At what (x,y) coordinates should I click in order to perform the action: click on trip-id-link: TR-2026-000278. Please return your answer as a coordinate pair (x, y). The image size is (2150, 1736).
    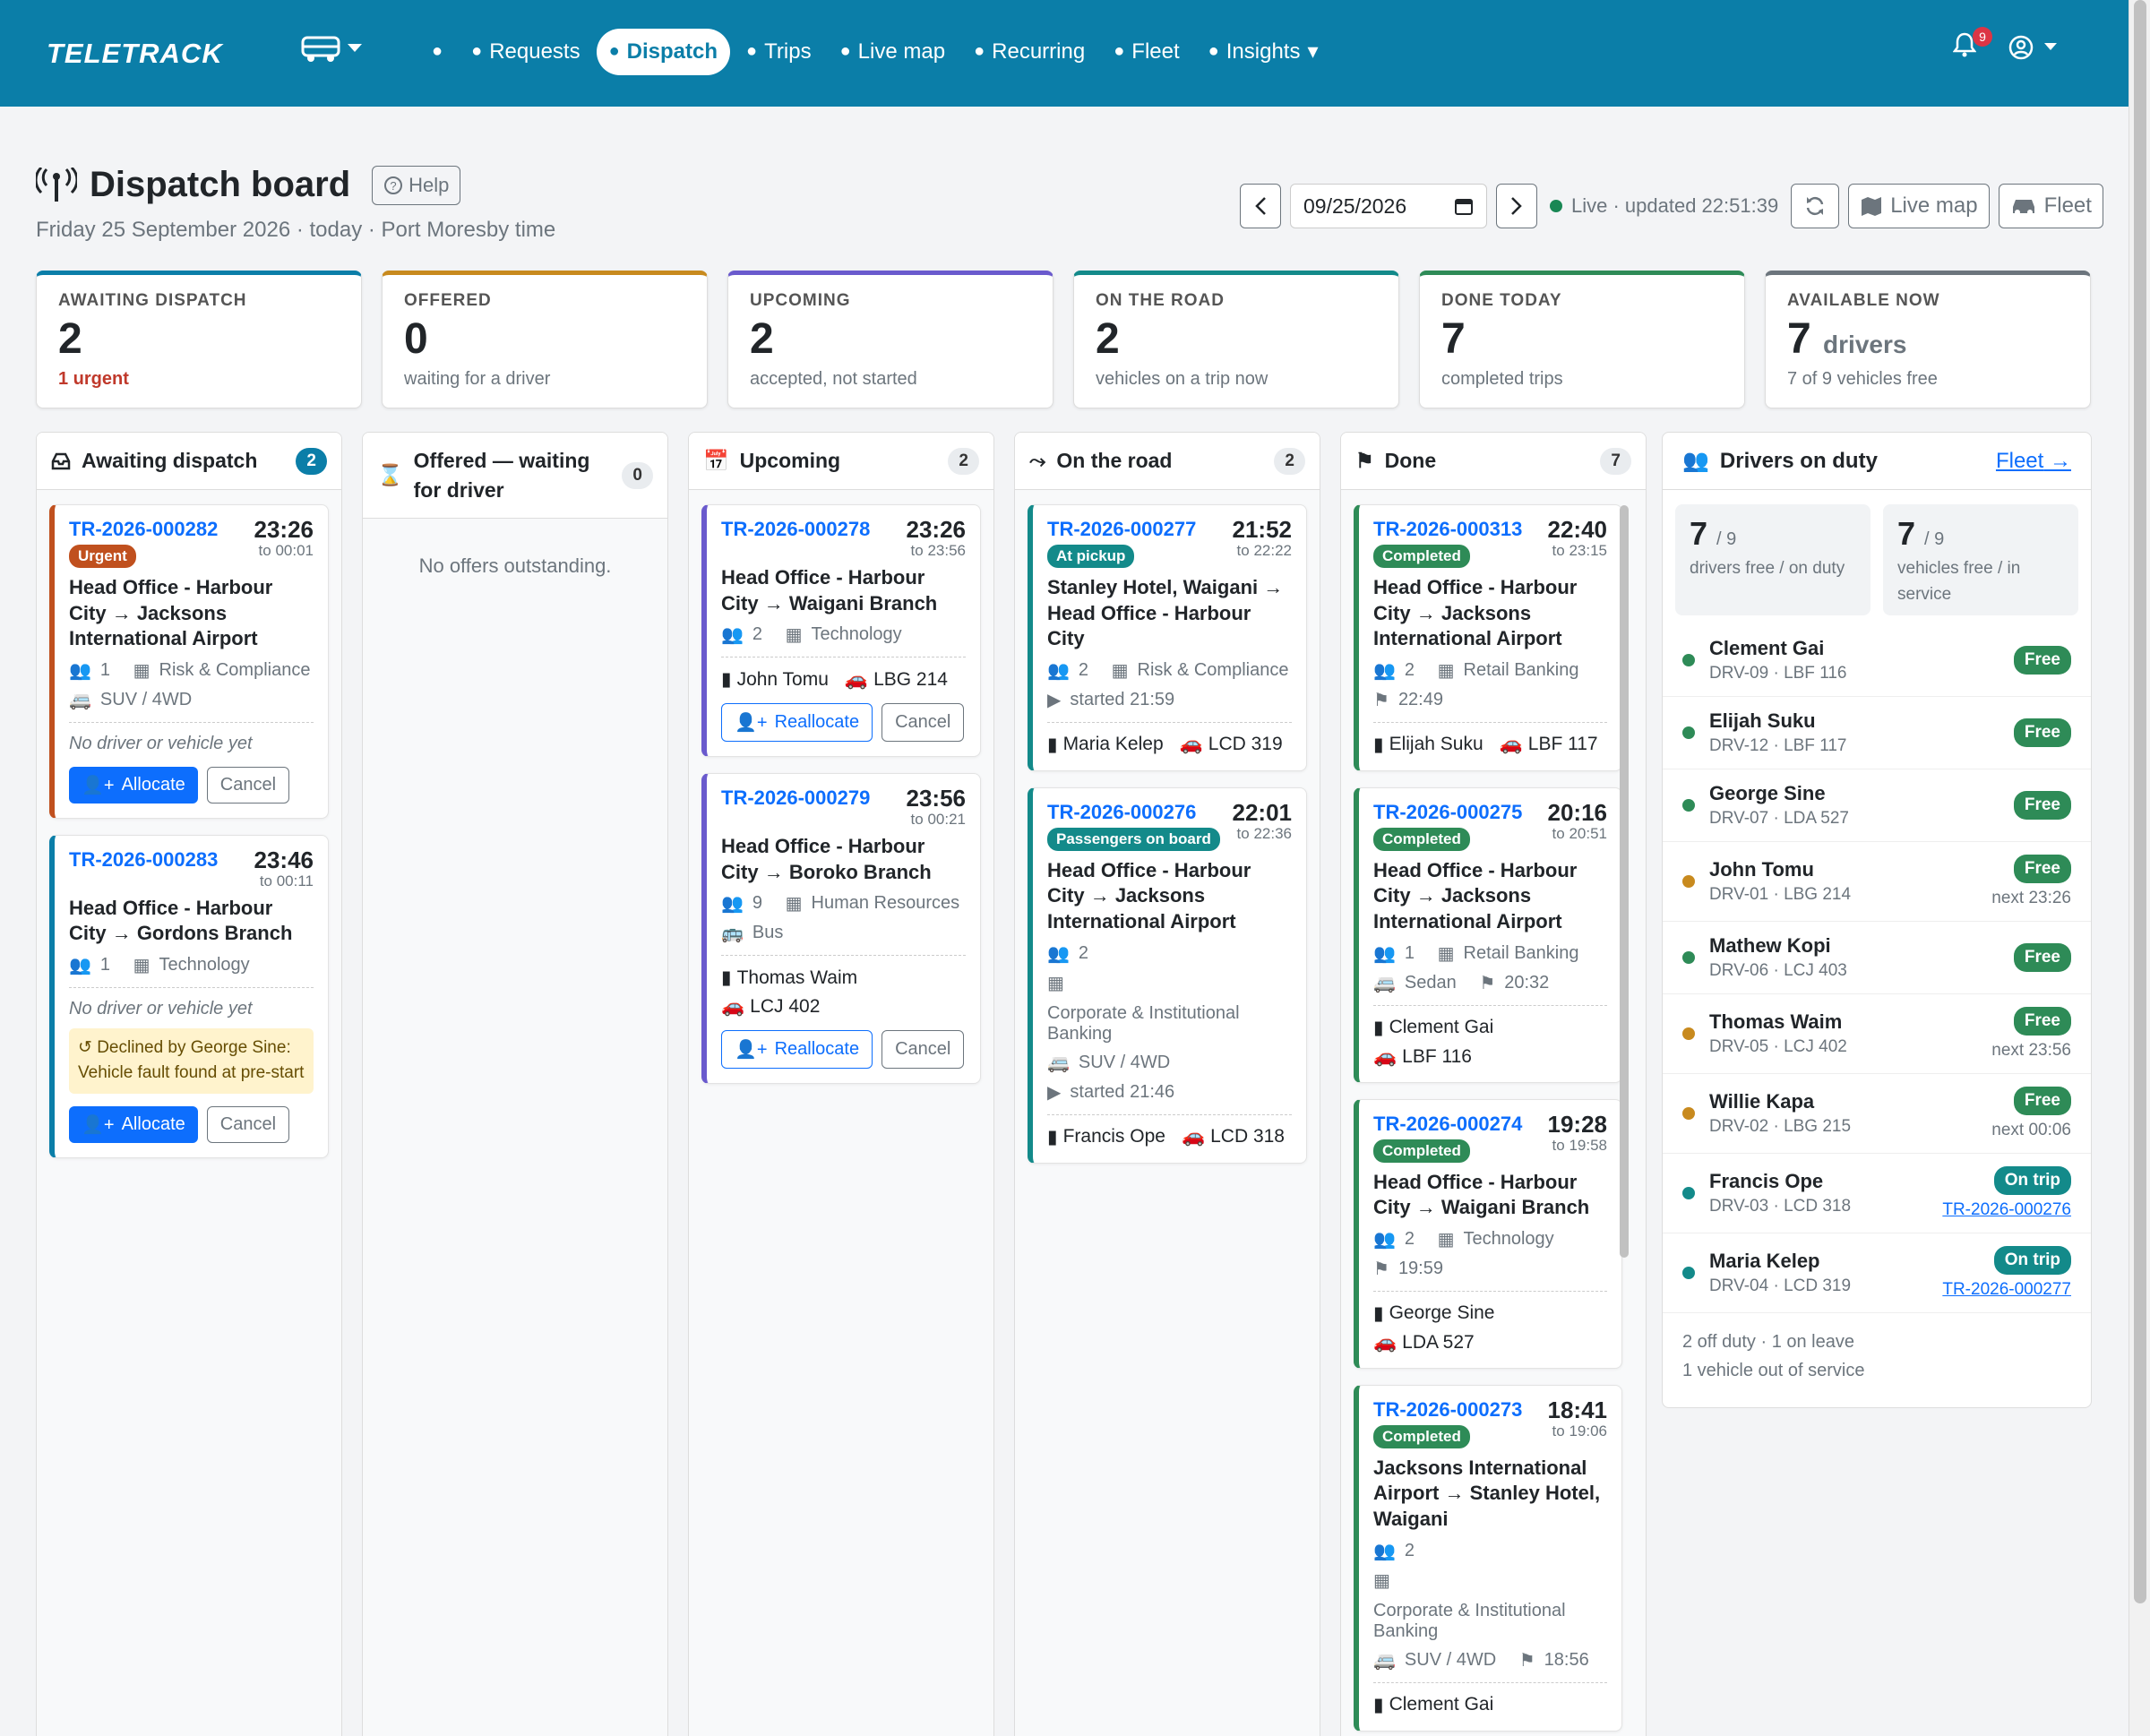
    Looking at the image, I should click on (795, 529).